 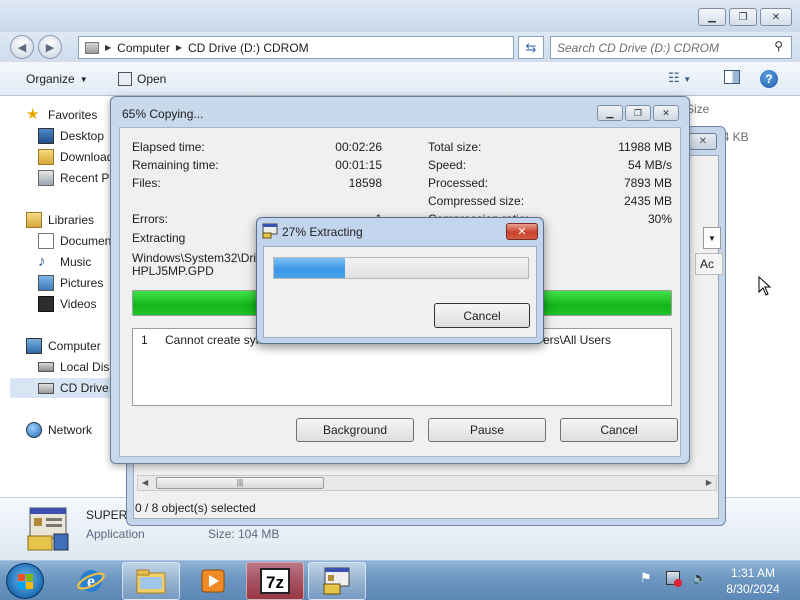 What do you see at coordinates (152, 79) in the screenshot?
I see `open-label: Open` at bounding box center [152, 79].